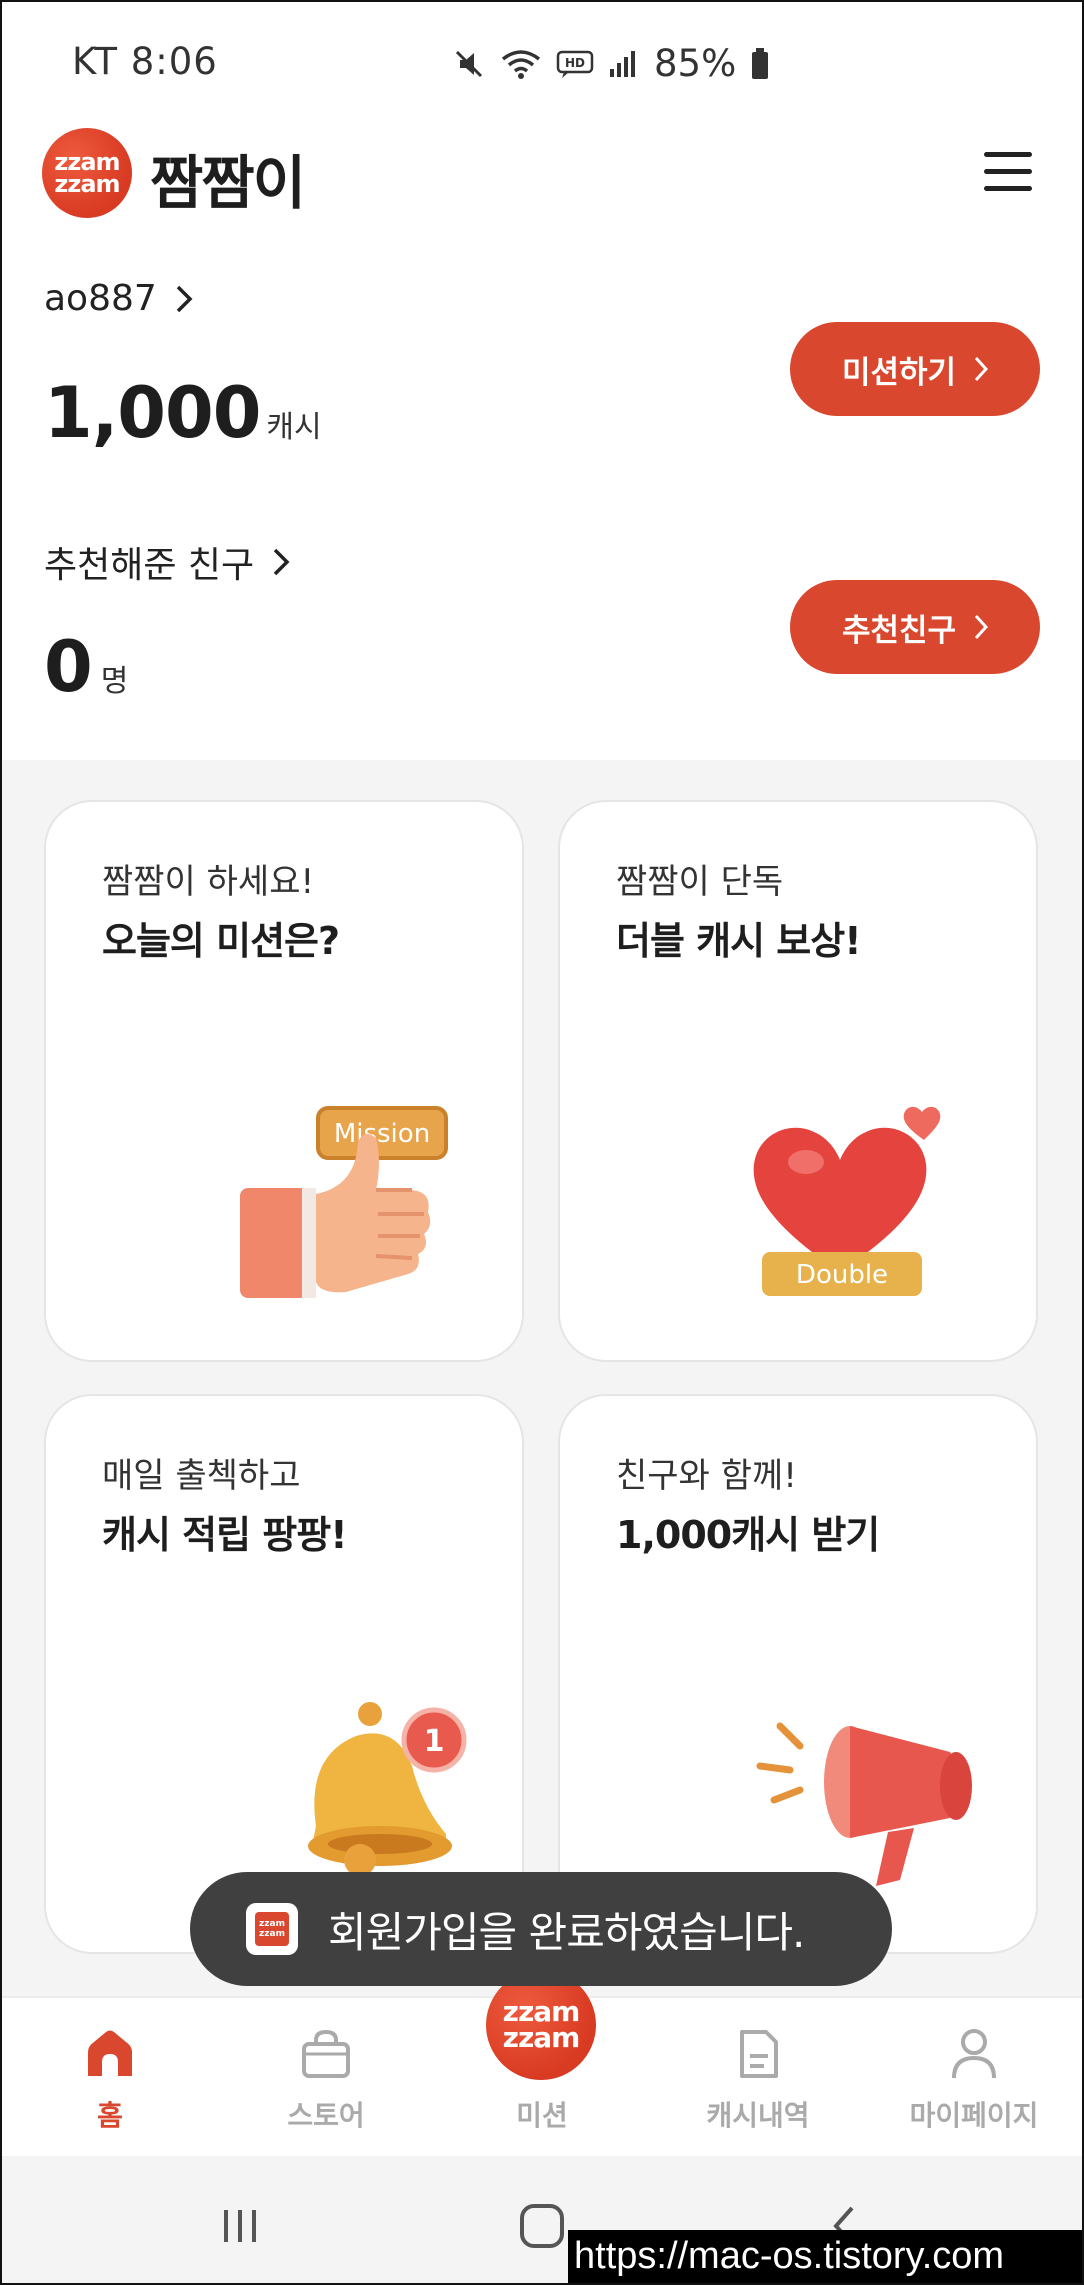  I want to click on person-icon, so click(974, 2054).